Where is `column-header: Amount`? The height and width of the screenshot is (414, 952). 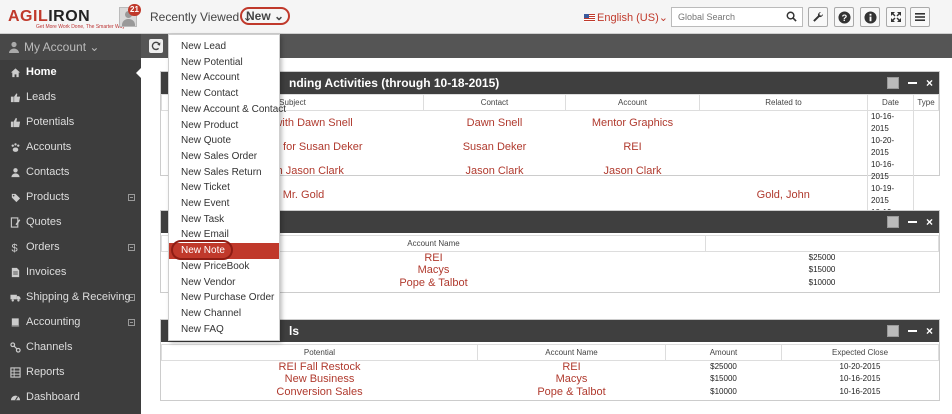
column-header: Amount is located at coordinates (723, 352).